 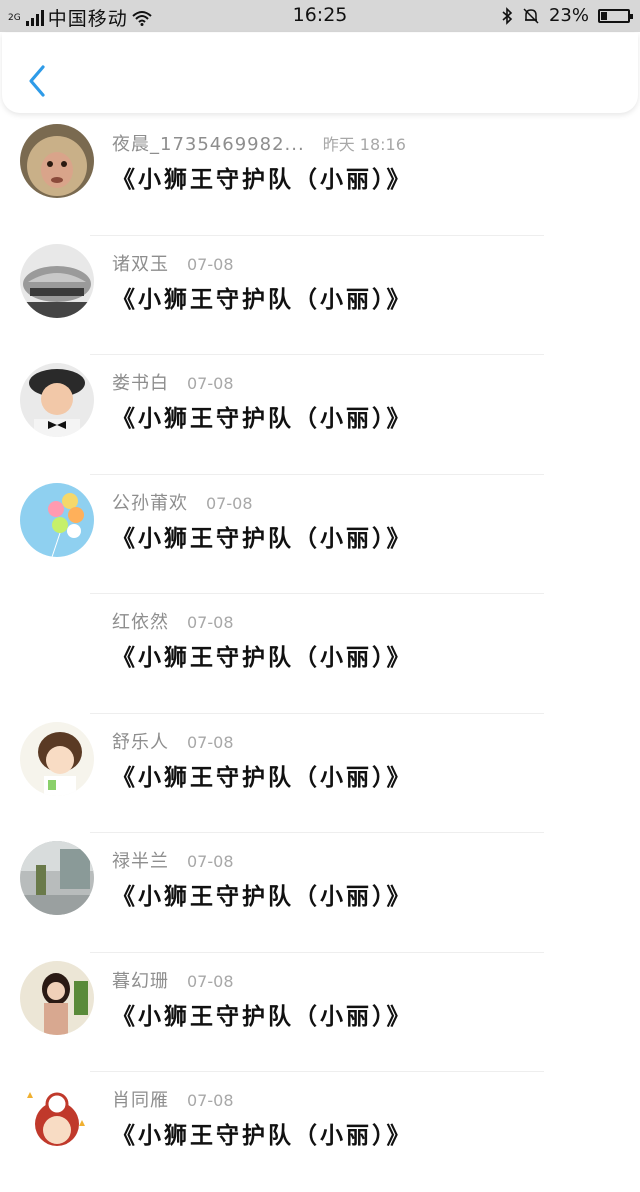 I want to click on sender-line: 红依然 07-08, so click(x=173, y=621).